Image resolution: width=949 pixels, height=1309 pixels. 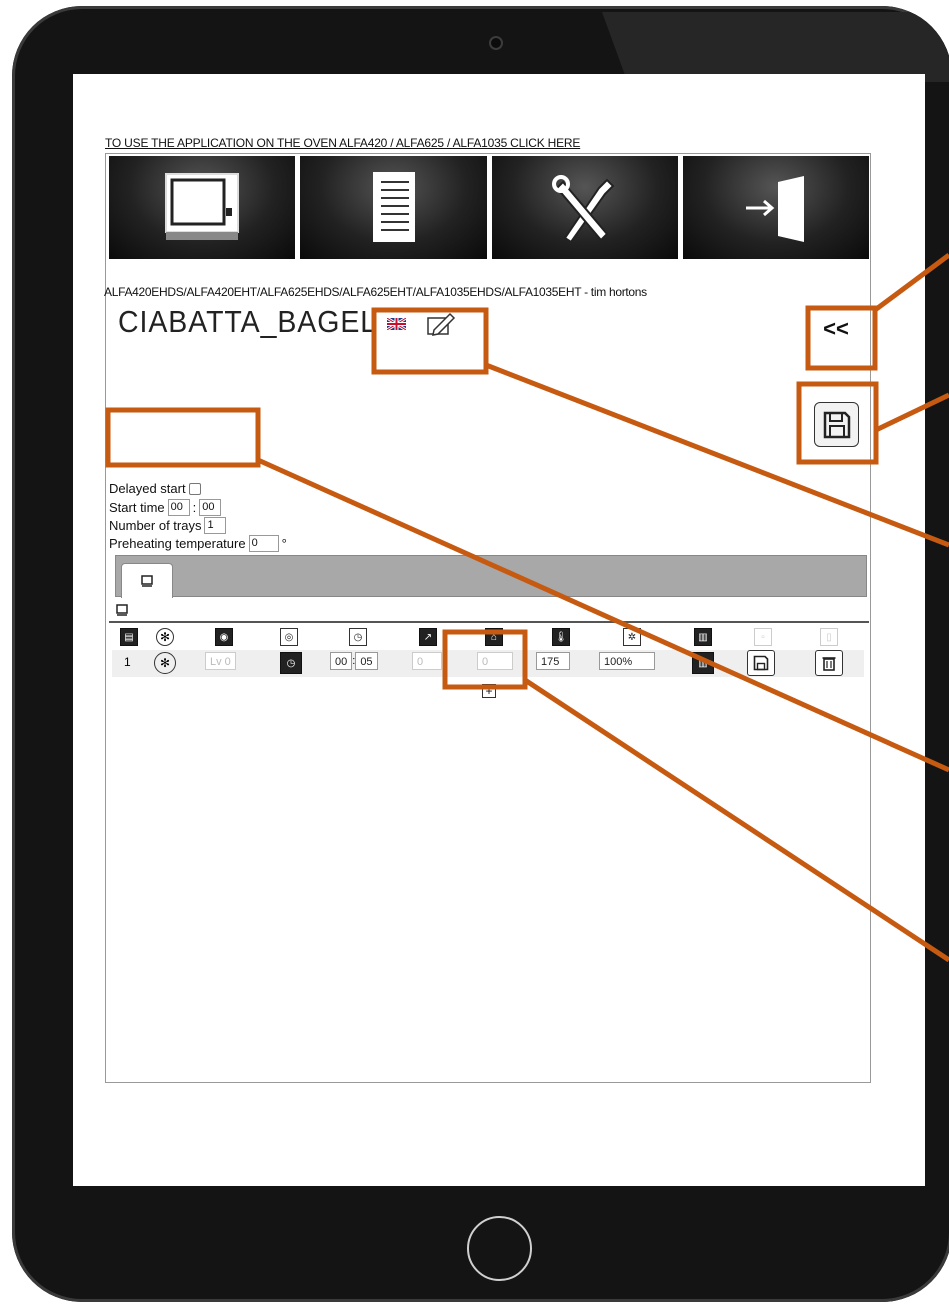 I want to click on start-hour-input: 00, so click(x=178, y=507).